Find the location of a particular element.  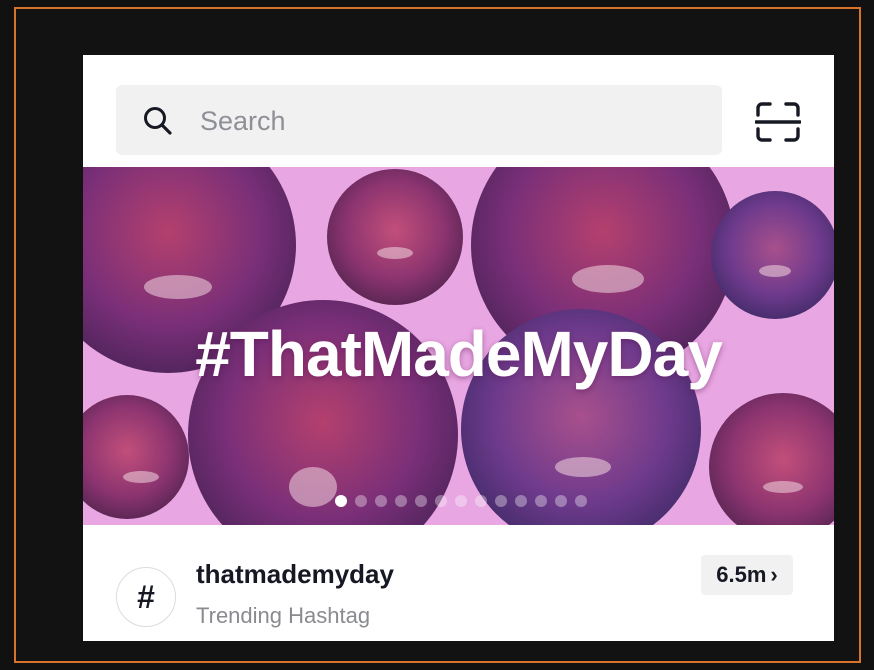

search-bar is located at coordinates (419, 120).